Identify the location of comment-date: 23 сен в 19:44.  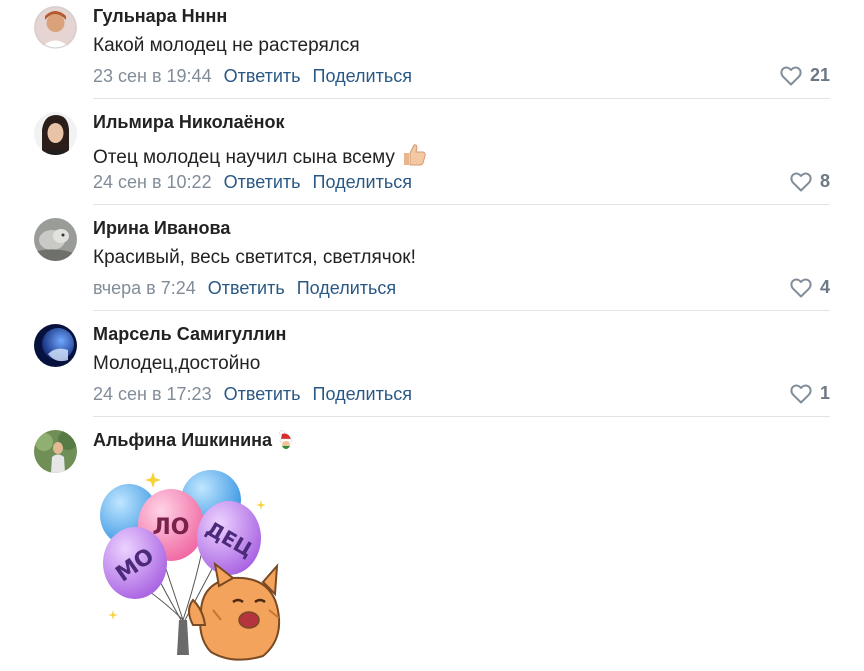
(152, 76).